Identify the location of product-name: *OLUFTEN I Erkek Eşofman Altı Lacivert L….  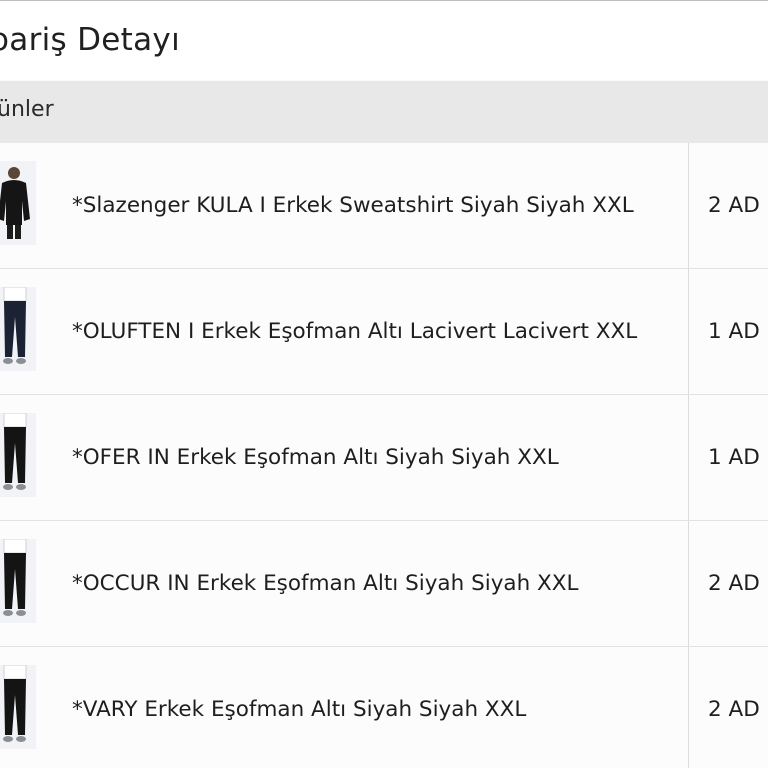
(355, 331).